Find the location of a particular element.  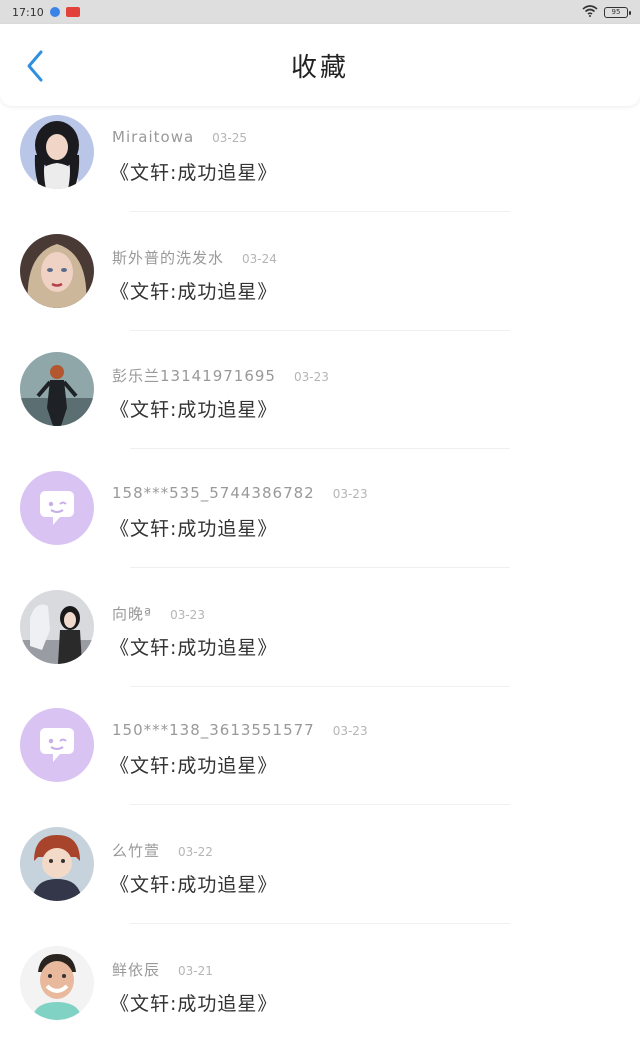

status-bar: 17:10 95 is located at coordinates (320, 12).